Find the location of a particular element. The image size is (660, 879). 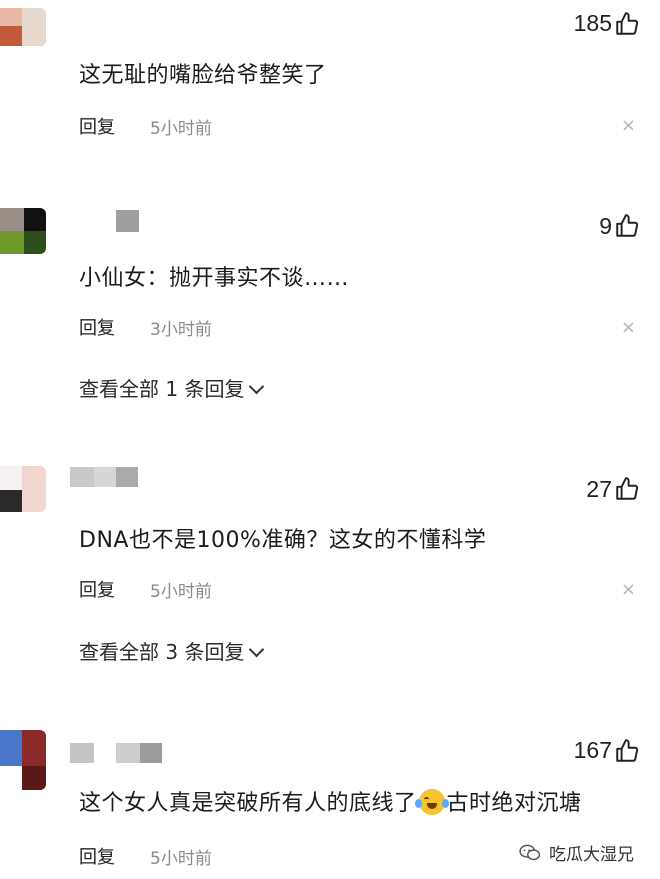

view-all-label: 查看全部 1 条回复 is located at coordinates (162, 389).